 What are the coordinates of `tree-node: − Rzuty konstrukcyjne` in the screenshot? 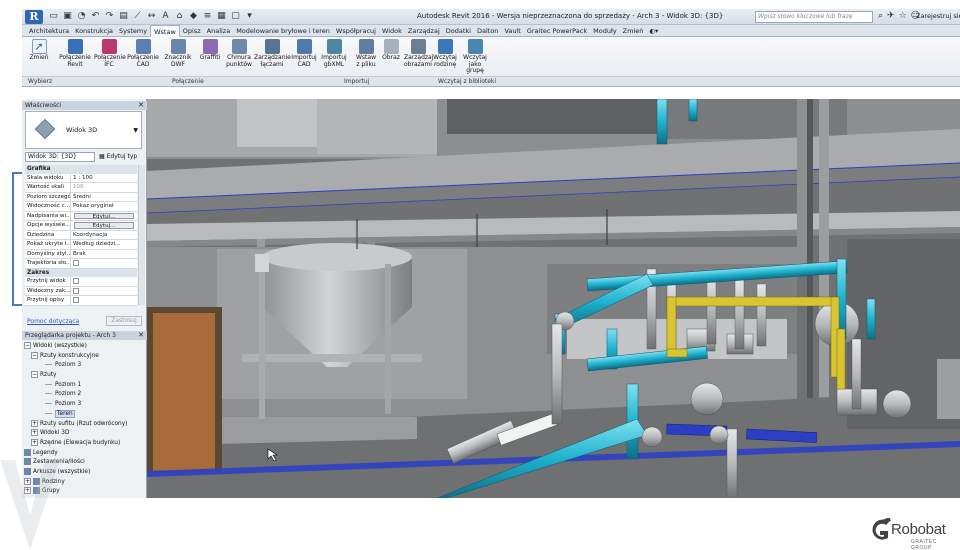 It's located at (84, 356).